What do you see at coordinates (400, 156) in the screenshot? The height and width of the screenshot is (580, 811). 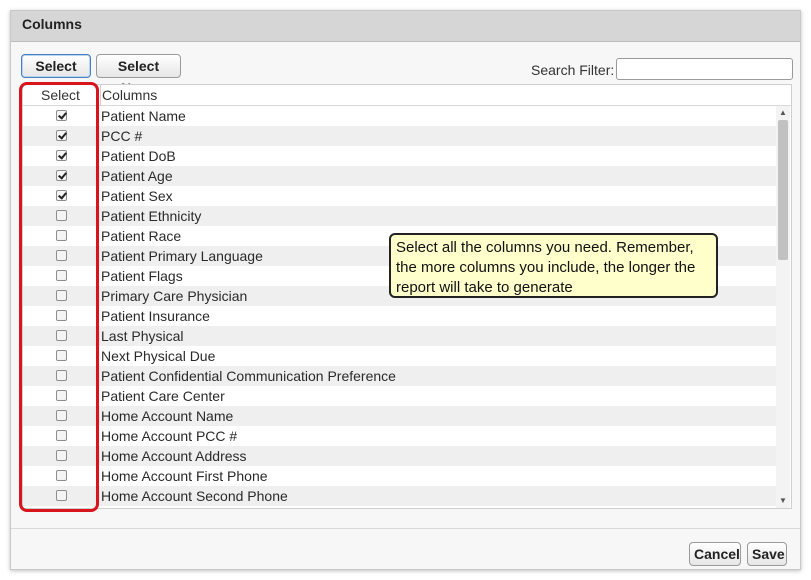 I see `table-row: Patient DoB` at bounding box center [400, 156].